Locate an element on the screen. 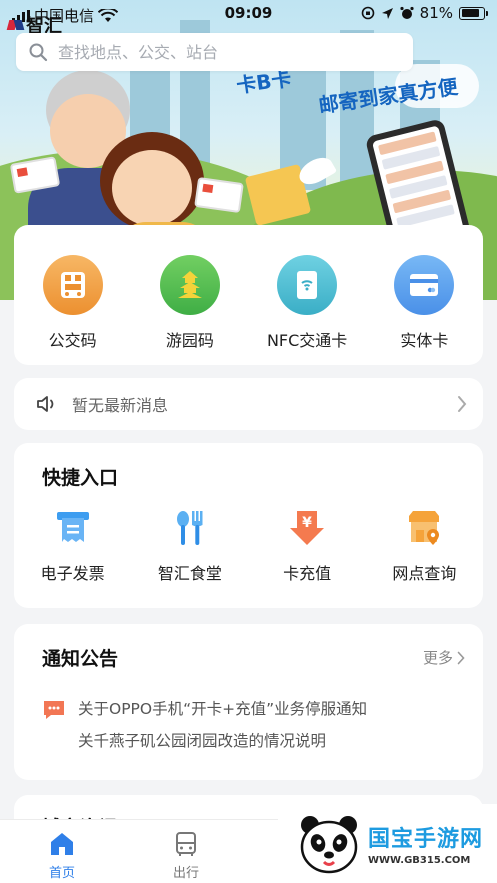  services-card: 公交码 游园码 NFC交通卡 实体卡 is located at coordinates (248, 295).